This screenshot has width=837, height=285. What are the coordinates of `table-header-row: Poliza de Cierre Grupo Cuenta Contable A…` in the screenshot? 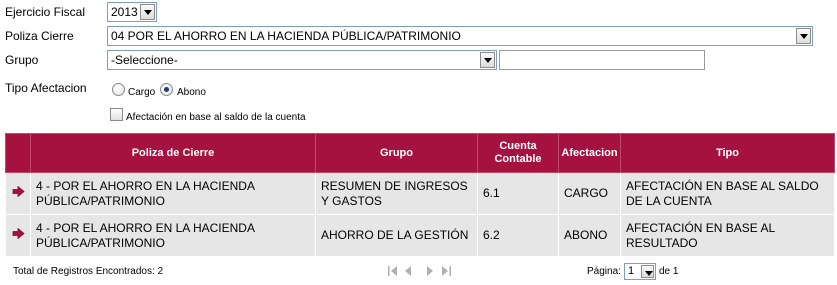 It's located at (420, 153).